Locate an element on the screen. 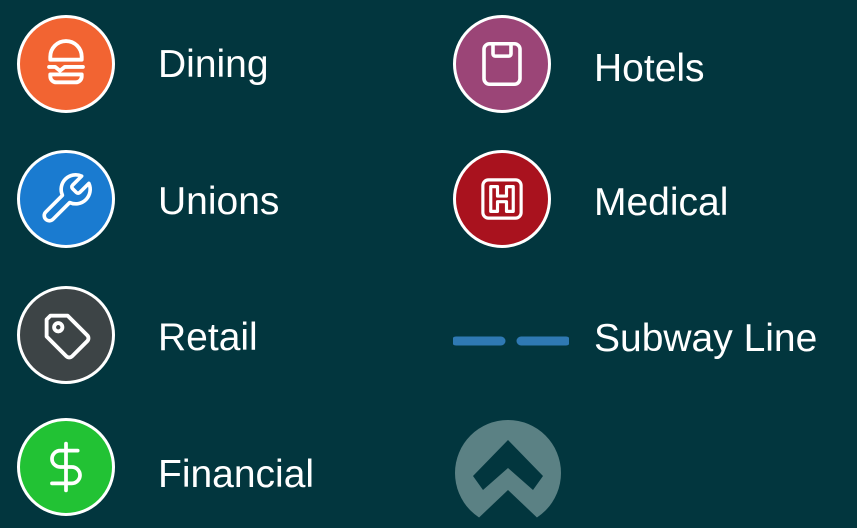  retail-badge is located at coordinates (66, 335).